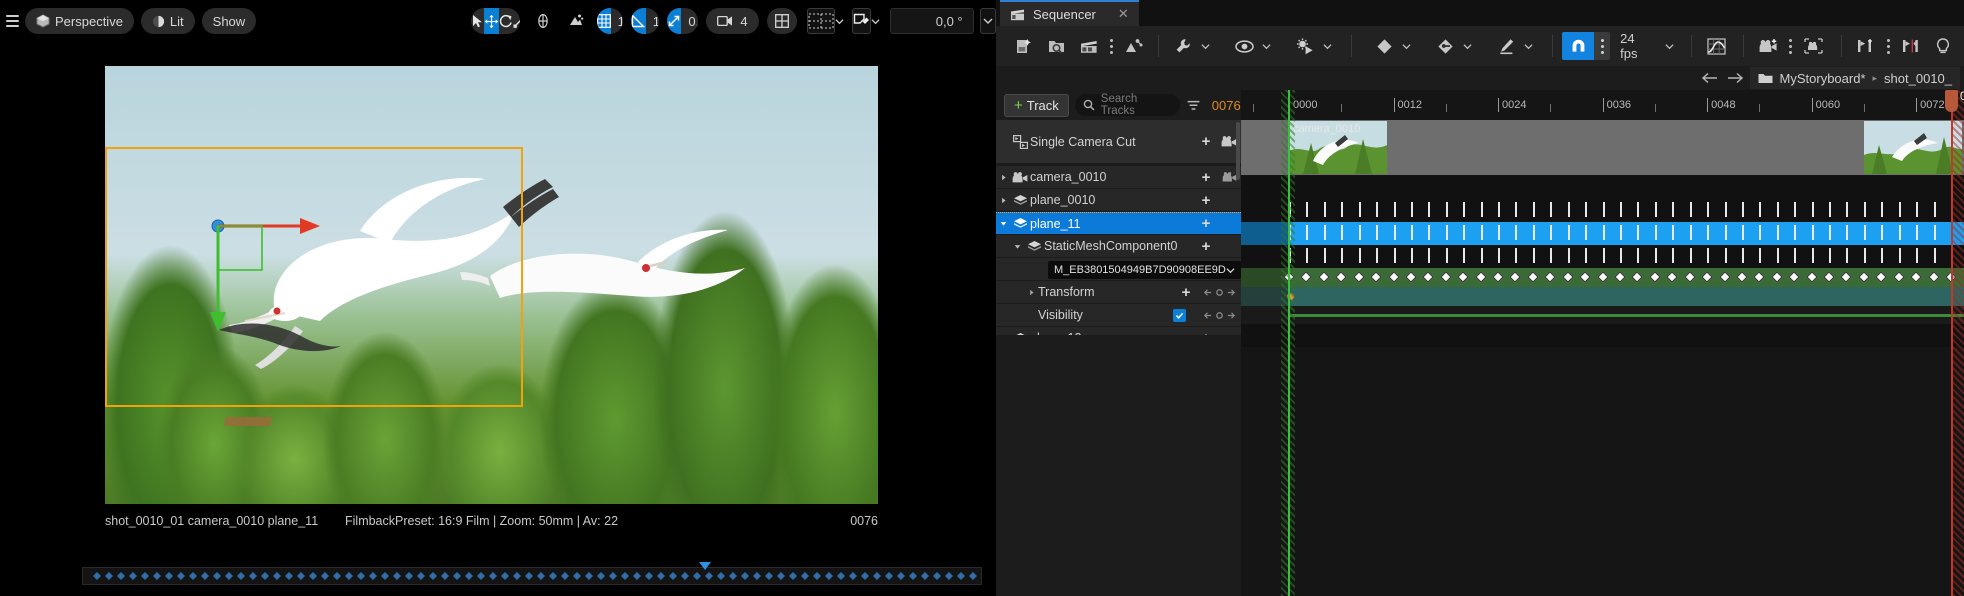  I want to click on camera-speed-button: 4, so click(732, 21).